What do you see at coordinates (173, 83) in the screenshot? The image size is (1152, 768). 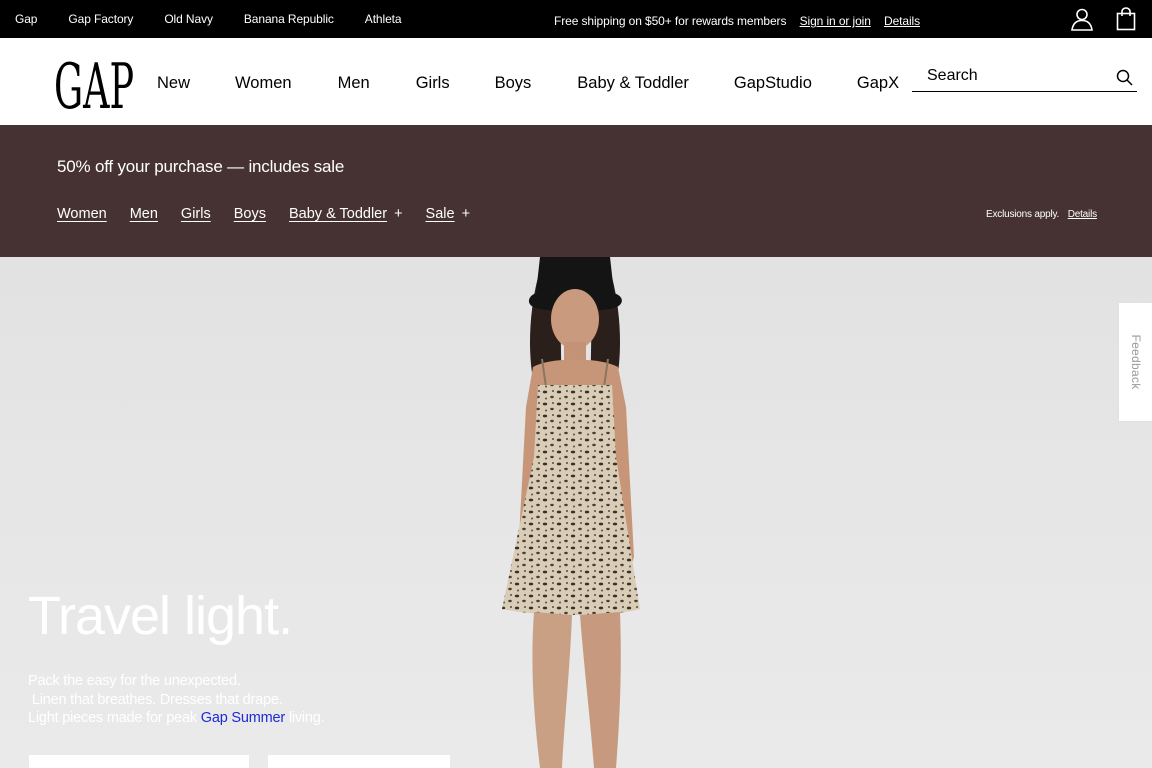 I see `nav-new: New` at bounding box center [173, 83].